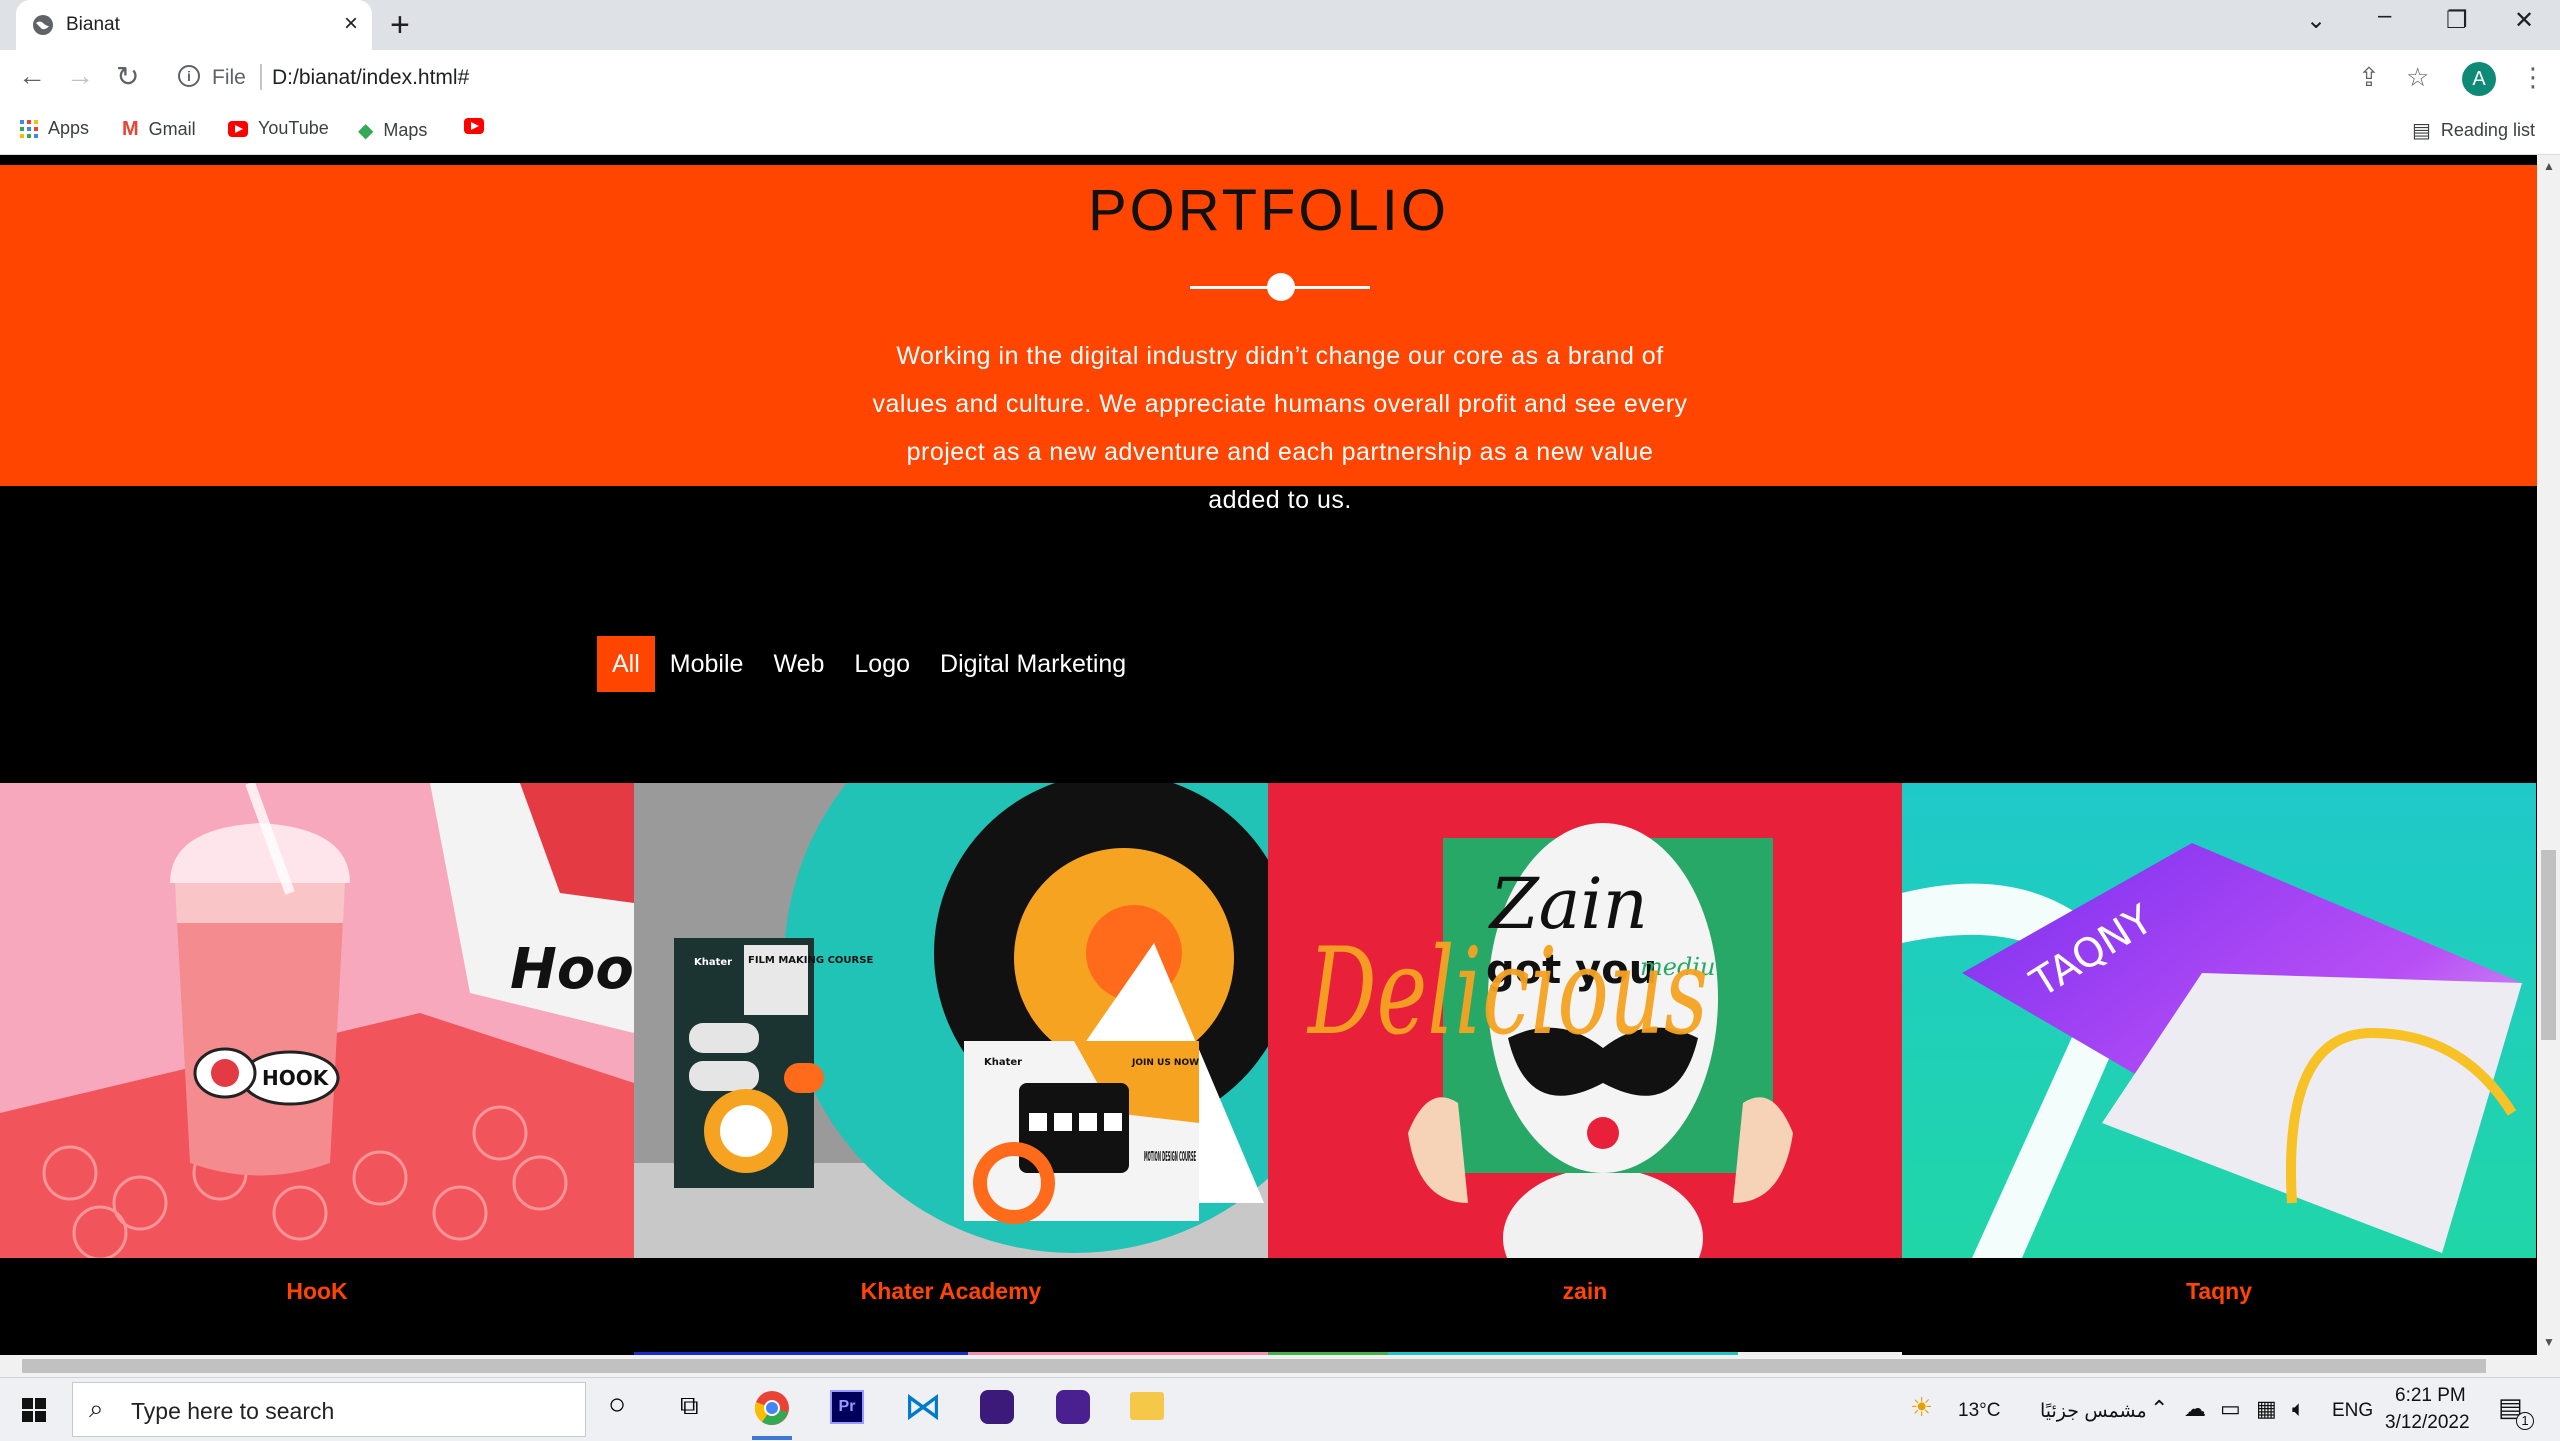 Image resolution: width=2560 pixels, height=1441 pixels. Describe the element at coordinates (317, 1020) in the screenshot. I see `project-card-hook: HooK HOOK` at that location.